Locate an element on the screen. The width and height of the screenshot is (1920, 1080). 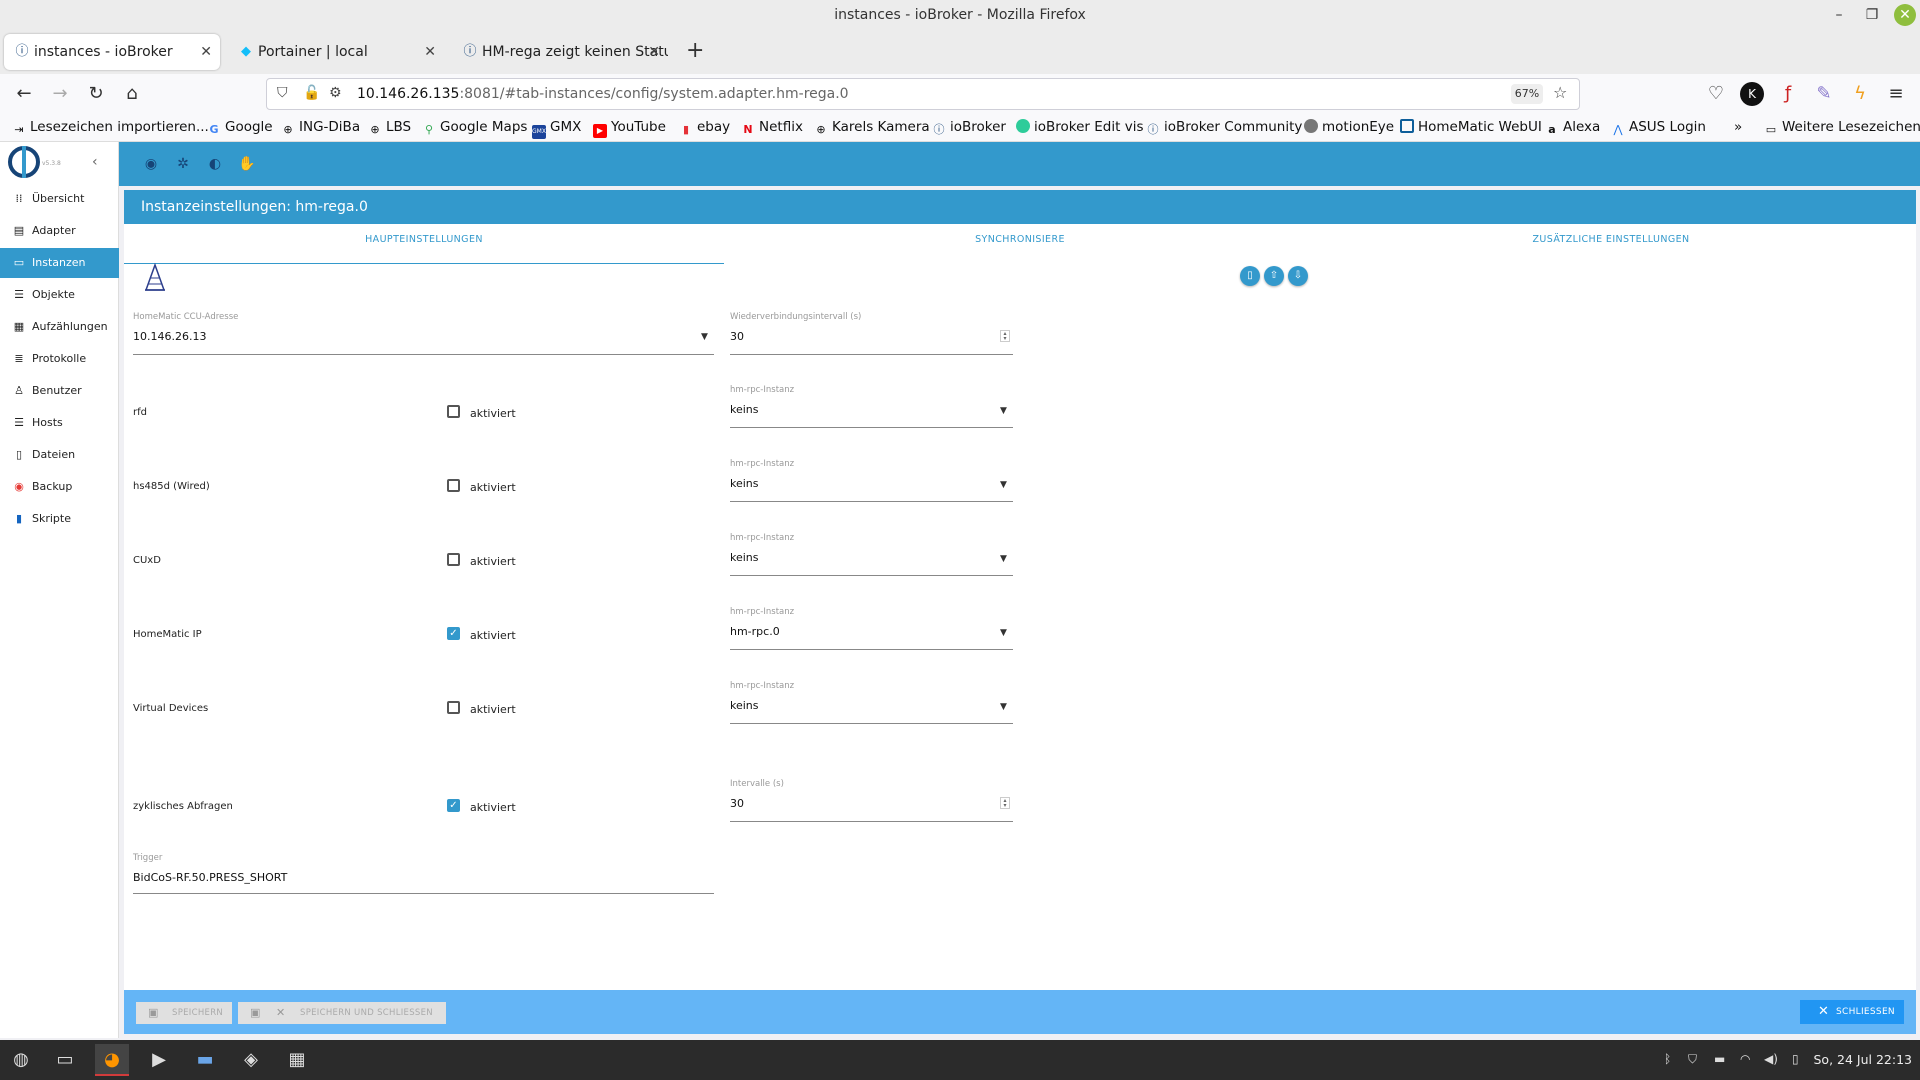
rfd-instance-select: keins is located at coordinates (744, 409).